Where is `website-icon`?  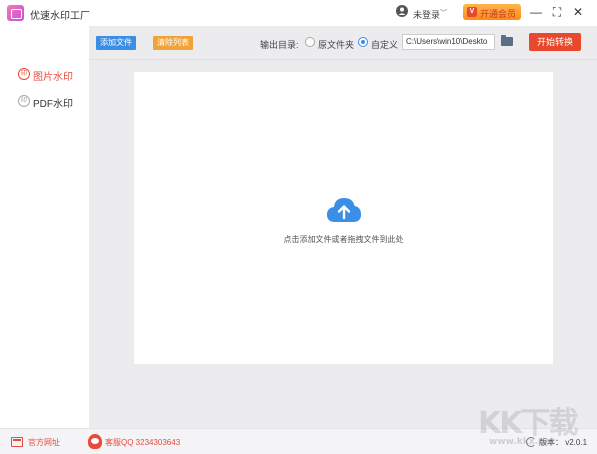
website-icon is located at coordinates (17, 442).